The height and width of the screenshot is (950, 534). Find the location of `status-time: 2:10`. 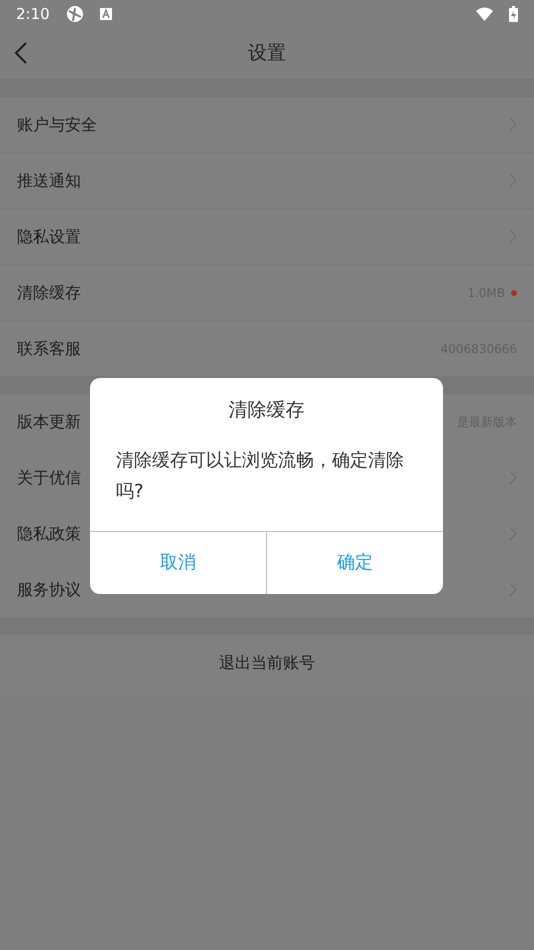

status-time: 2:10 is located at coordinates (33, 14).